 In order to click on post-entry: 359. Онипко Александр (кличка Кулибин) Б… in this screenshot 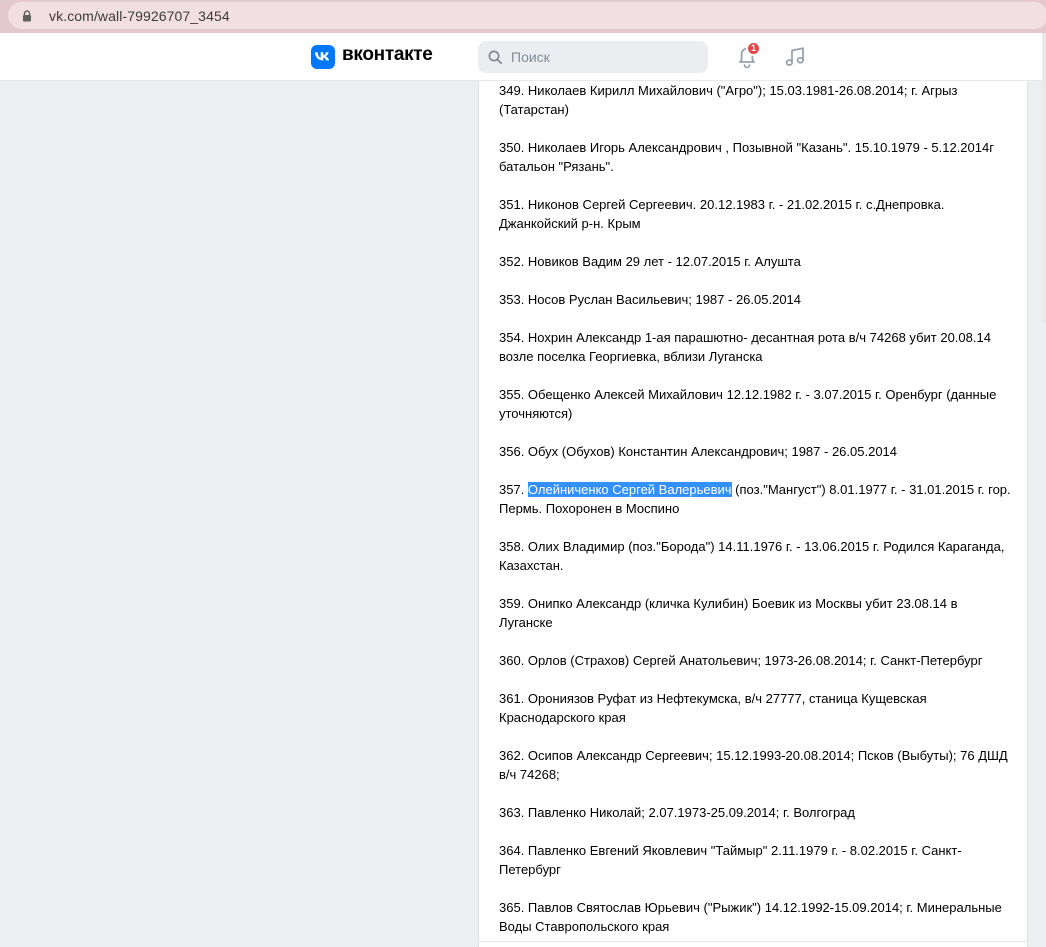, I will do `click(728, 613)`.